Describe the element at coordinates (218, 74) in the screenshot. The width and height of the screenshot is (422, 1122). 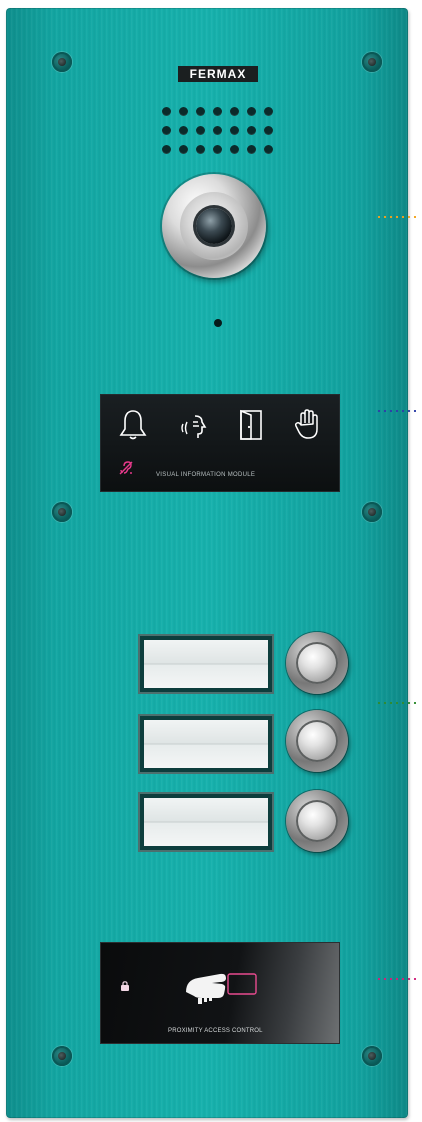
I see `brand-logo: FERMAX` at that location.